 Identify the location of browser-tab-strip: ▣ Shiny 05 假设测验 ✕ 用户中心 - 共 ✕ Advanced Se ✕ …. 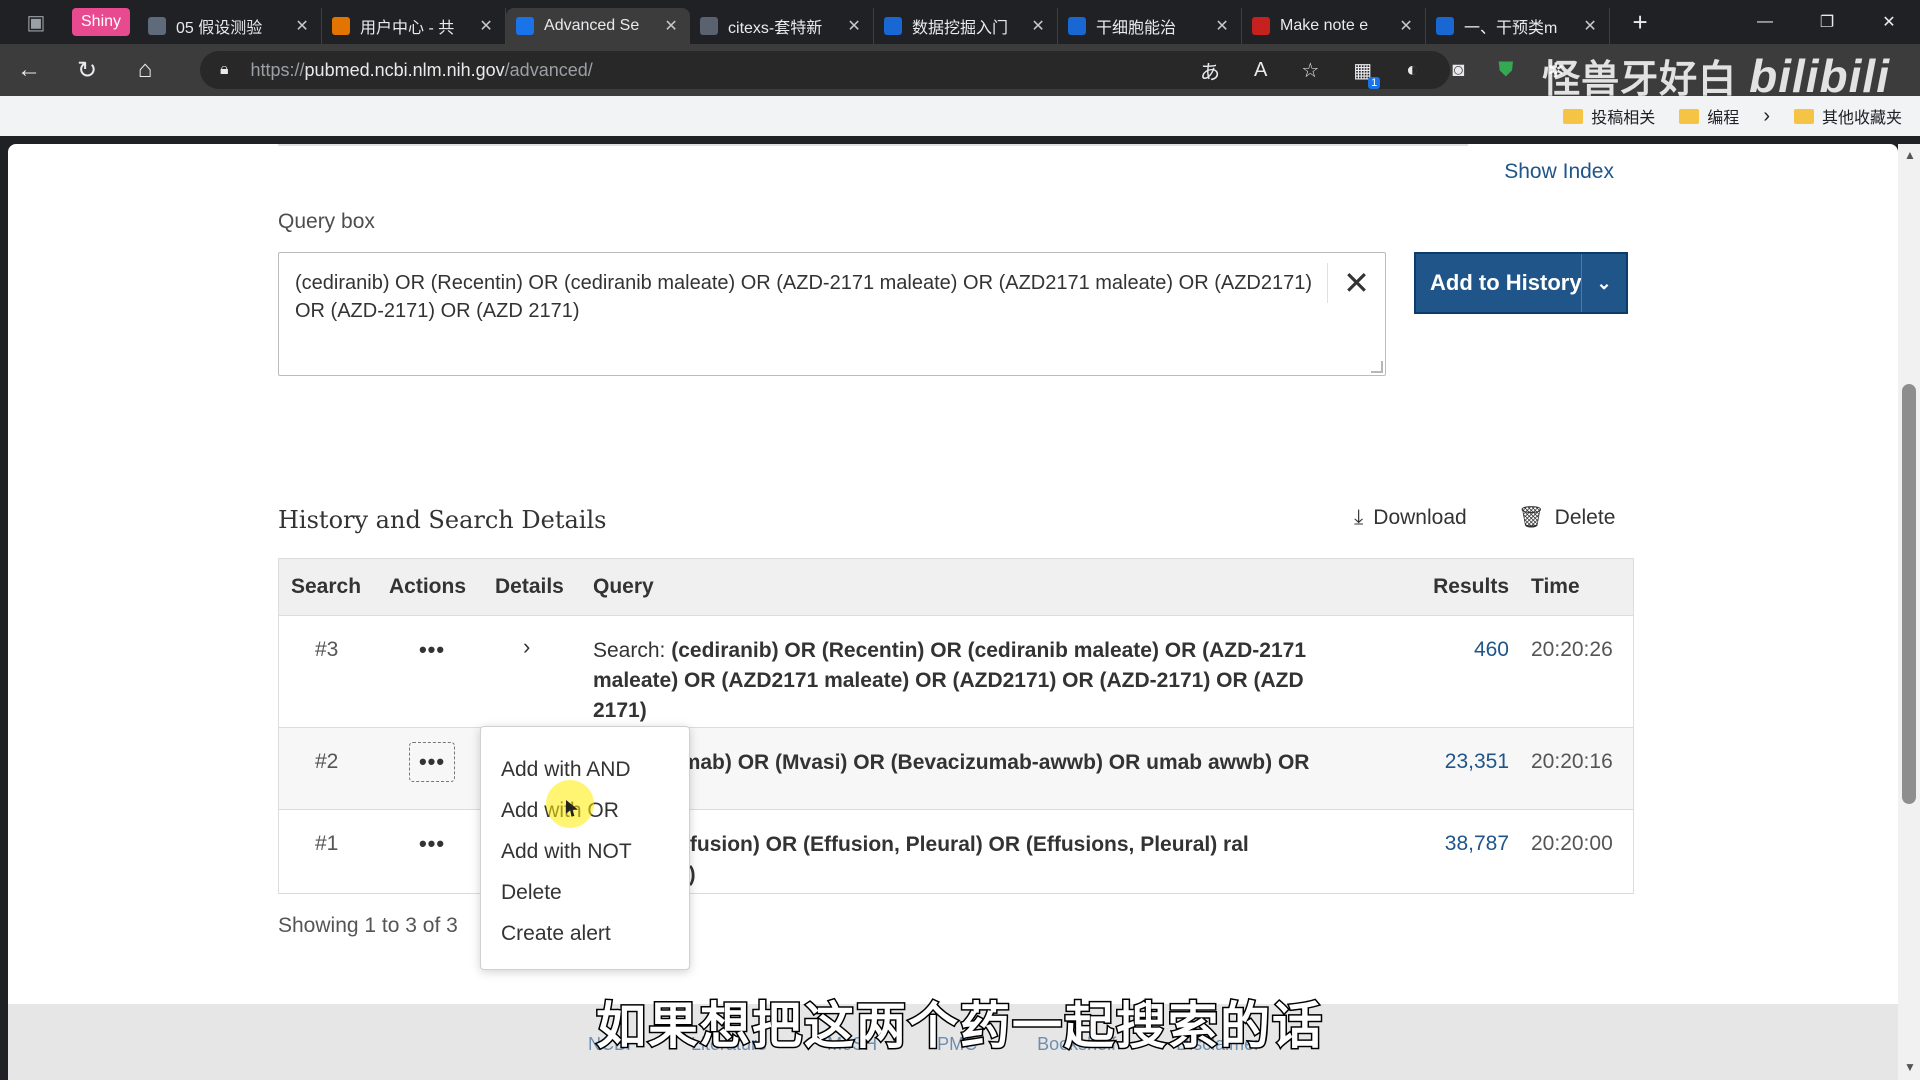
(960, 22).